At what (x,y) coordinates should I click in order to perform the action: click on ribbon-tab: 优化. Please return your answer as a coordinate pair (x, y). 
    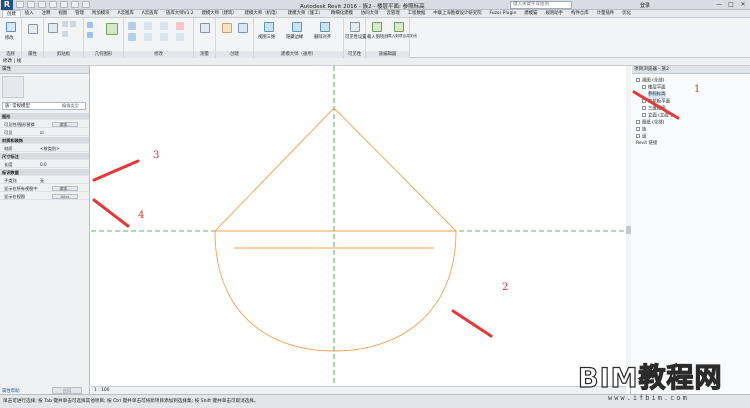
    Looking at the image, I should click on (626, 13).